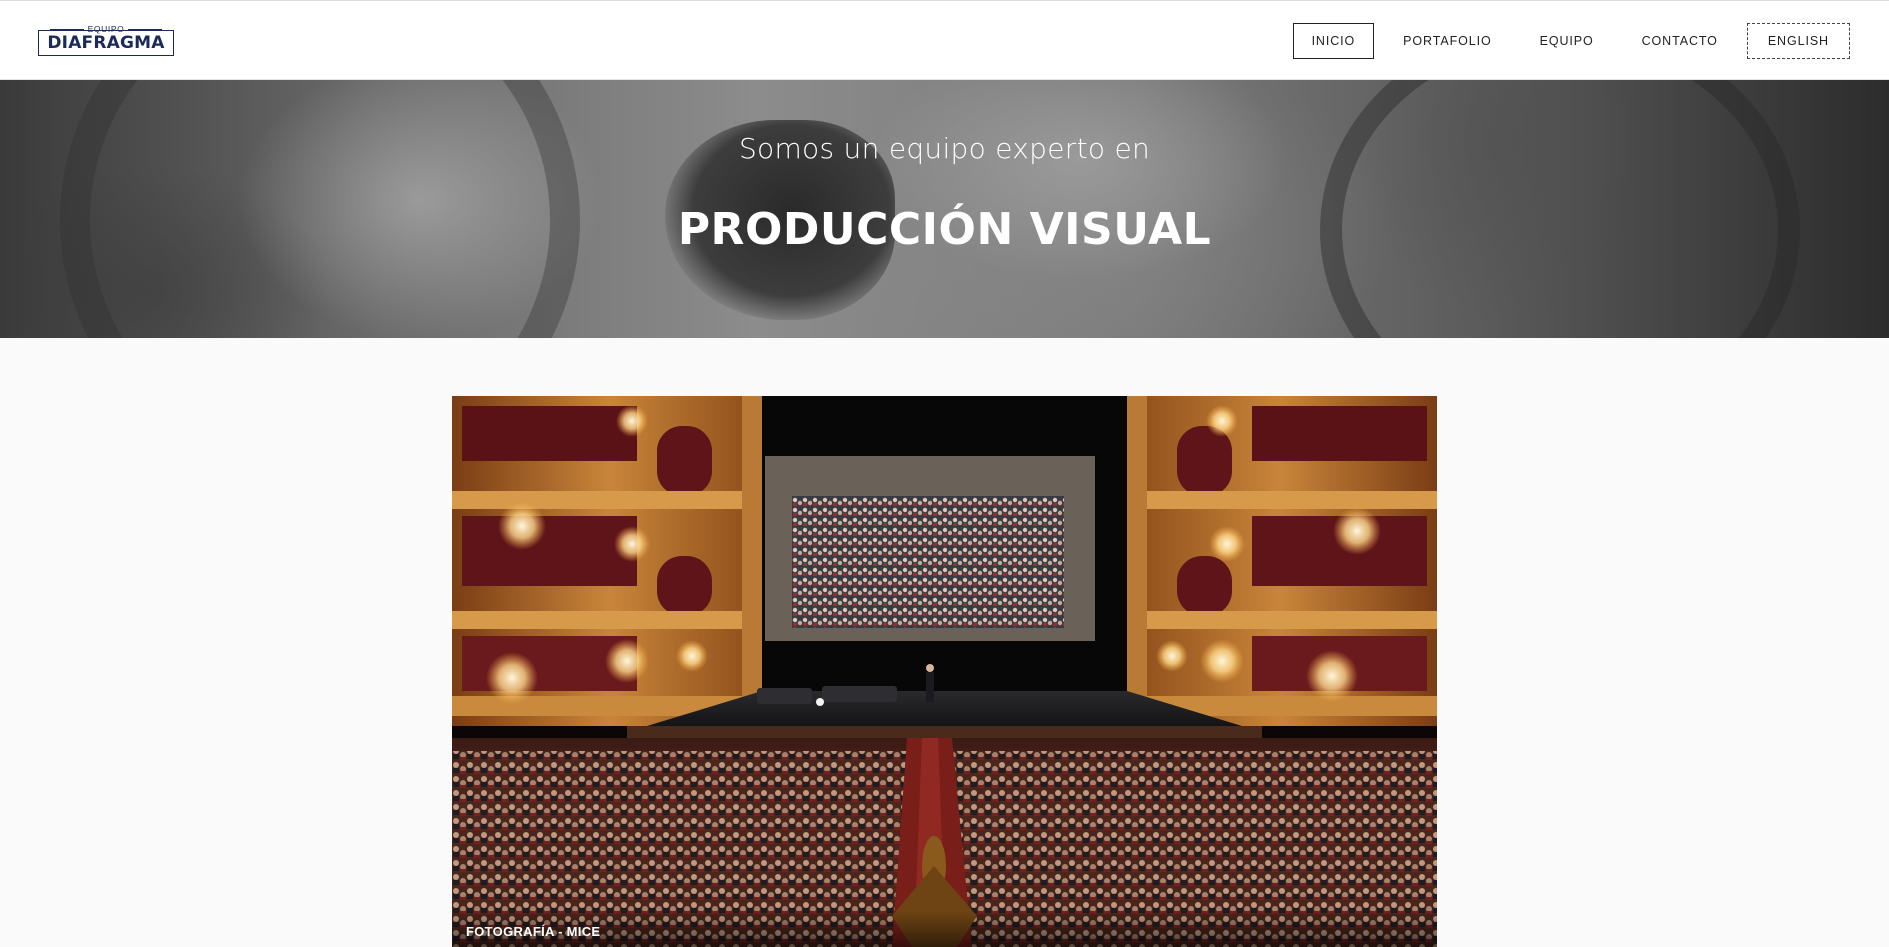 This screenshot has height=947, width=1889. I want to click on language-toggle-button: ENGLISH, so click(1798, 41).